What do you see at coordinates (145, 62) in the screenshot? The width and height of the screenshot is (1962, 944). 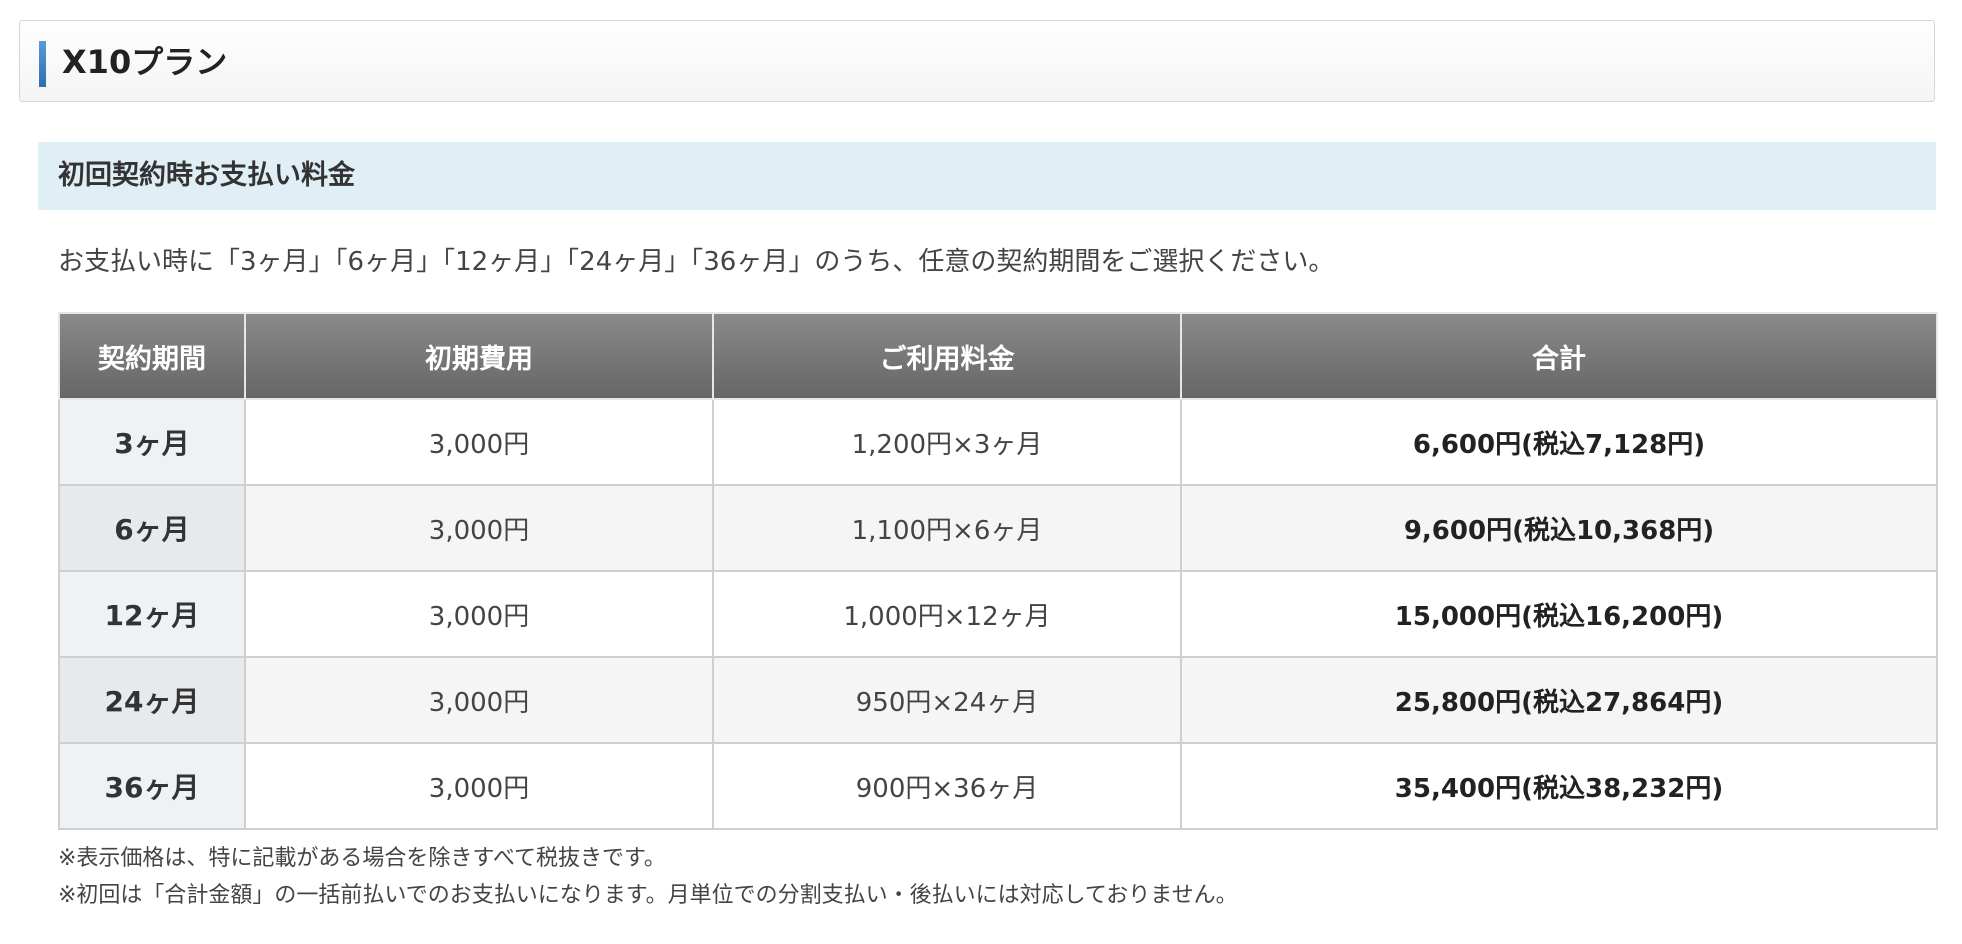 I see `plan-title: X10プラン` at bounding box center [145, 62].